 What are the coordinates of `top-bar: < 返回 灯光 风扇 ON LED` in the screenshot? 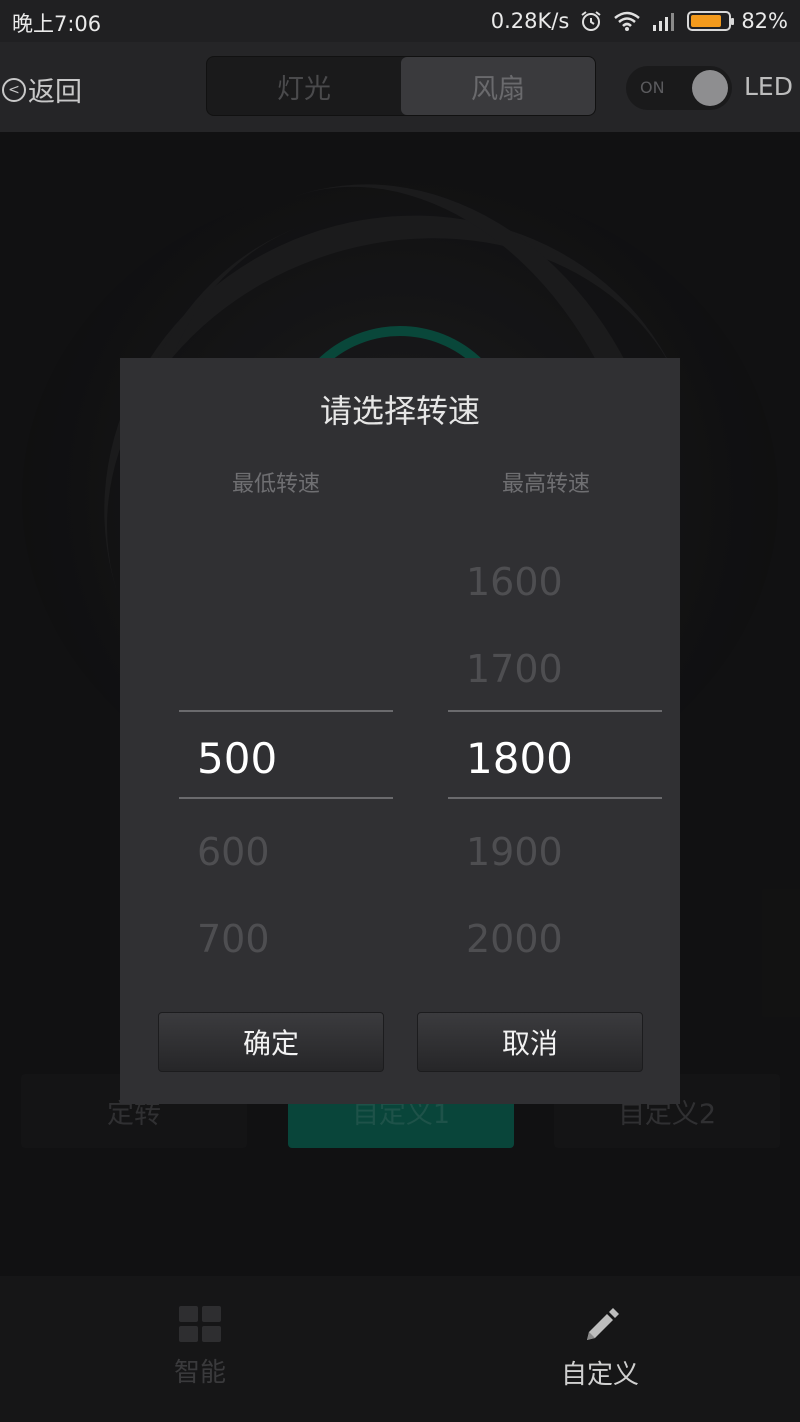 It's located at (400, 87).